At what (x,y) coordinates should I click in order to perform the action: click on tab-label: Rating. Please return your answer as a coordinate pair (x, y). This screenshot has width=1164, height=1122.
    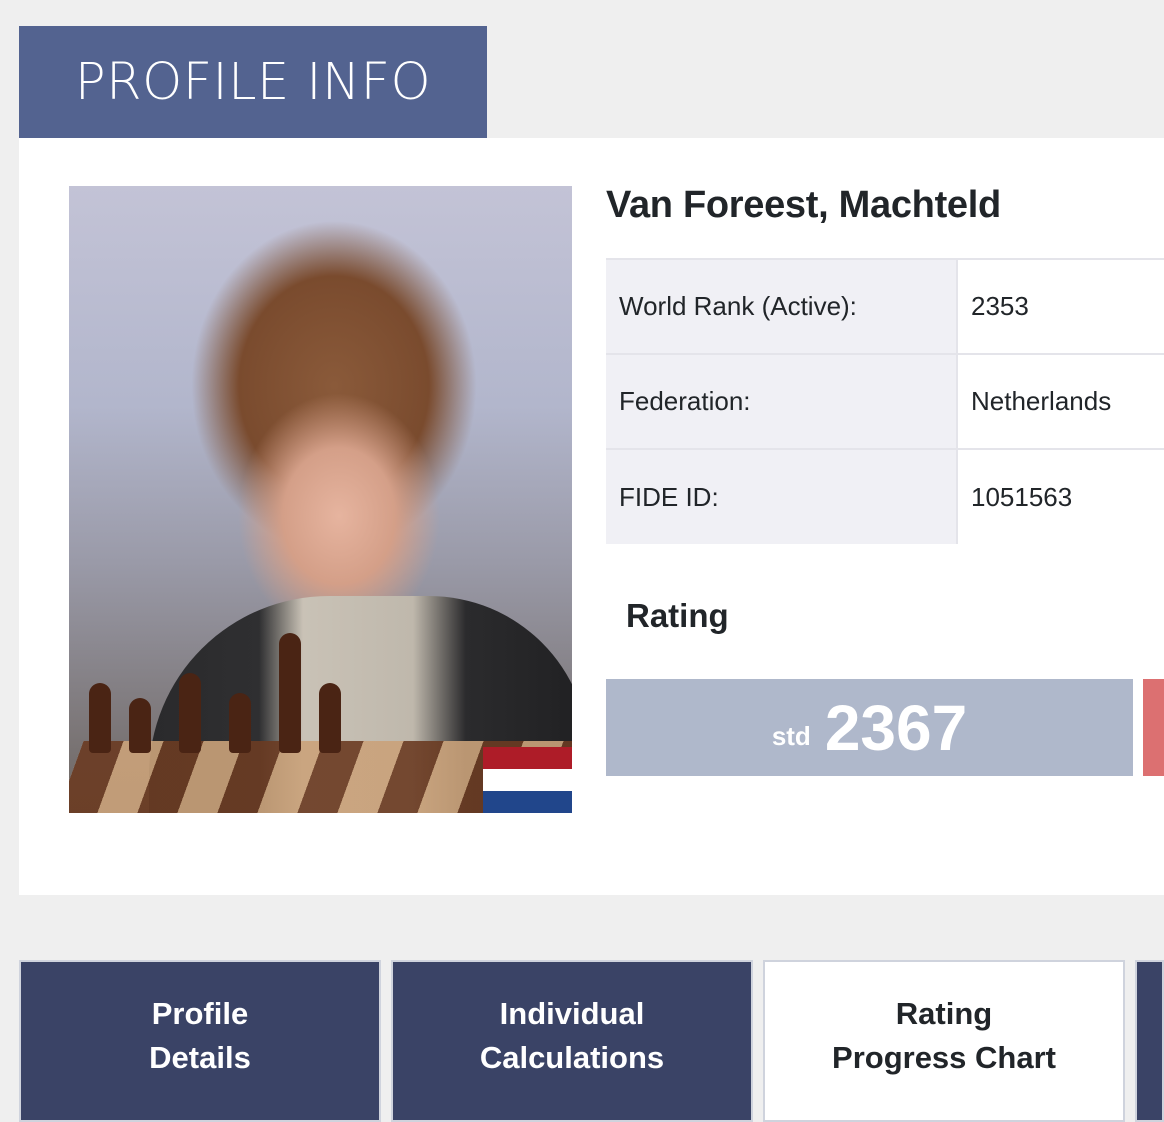
    Looking at the image, I should click on (944, 1013).